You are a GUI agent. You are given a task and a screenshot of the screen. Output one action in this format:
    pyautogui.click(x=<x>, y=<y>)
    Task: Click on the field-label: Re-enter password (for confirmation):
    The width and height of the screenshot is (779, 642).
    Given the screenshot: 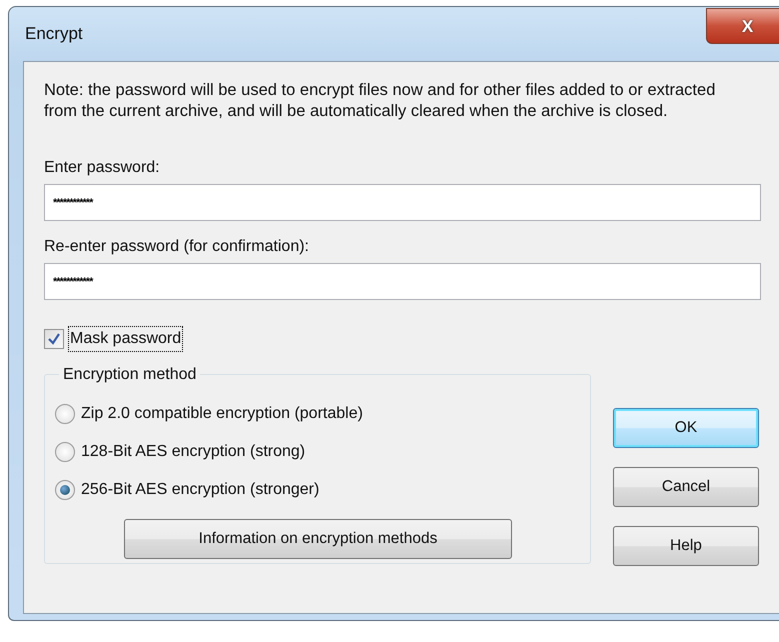 What is the action you would take?
    pyautogui.click(x=177, y=247)
    